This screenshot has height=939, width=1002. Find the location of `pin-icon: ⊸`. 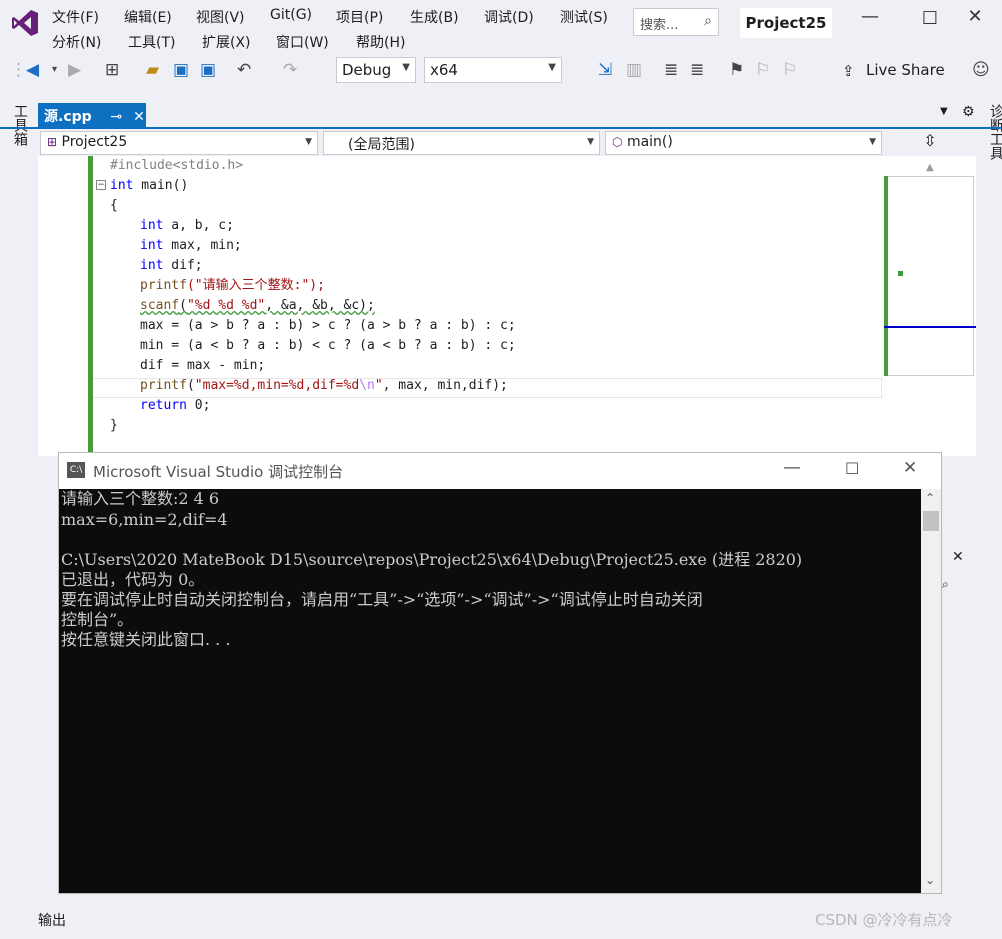

pin-icon: ⊸ is located at coordinates (117, 117).